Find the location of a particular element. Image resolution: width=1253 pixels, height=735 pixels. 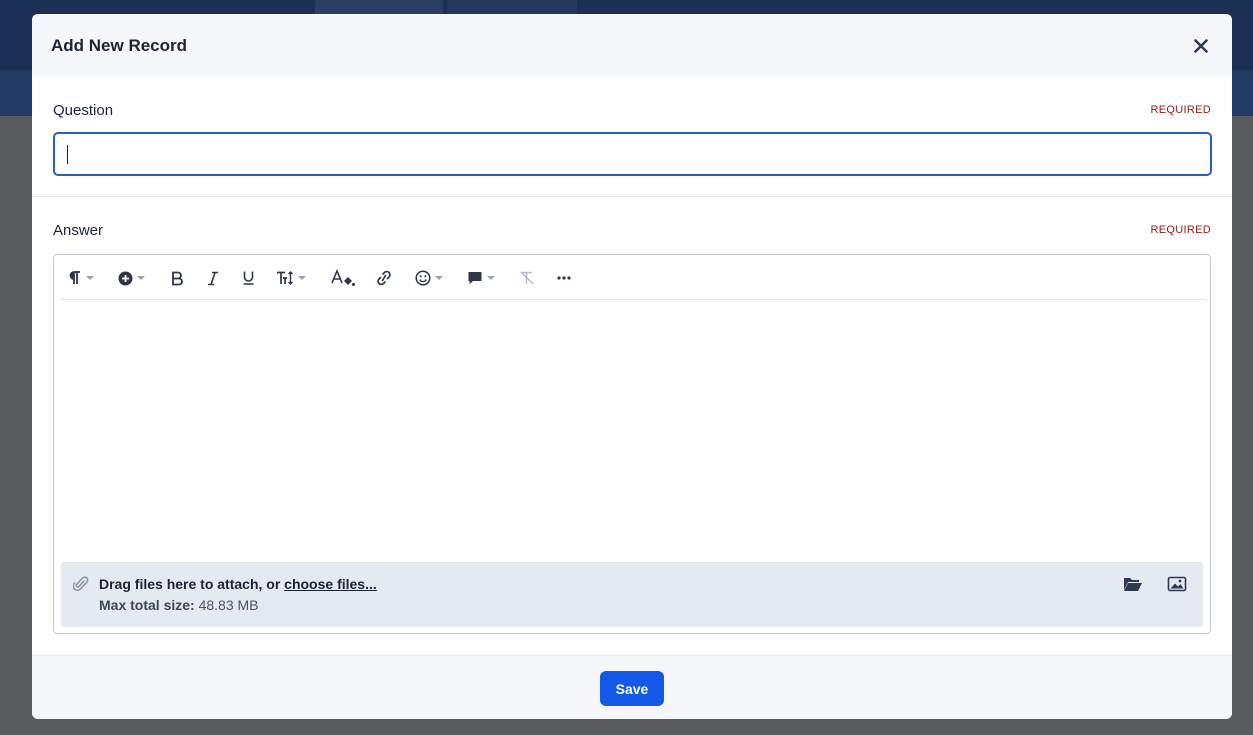

paragraph-format-button is located at coordinates (81, 278).